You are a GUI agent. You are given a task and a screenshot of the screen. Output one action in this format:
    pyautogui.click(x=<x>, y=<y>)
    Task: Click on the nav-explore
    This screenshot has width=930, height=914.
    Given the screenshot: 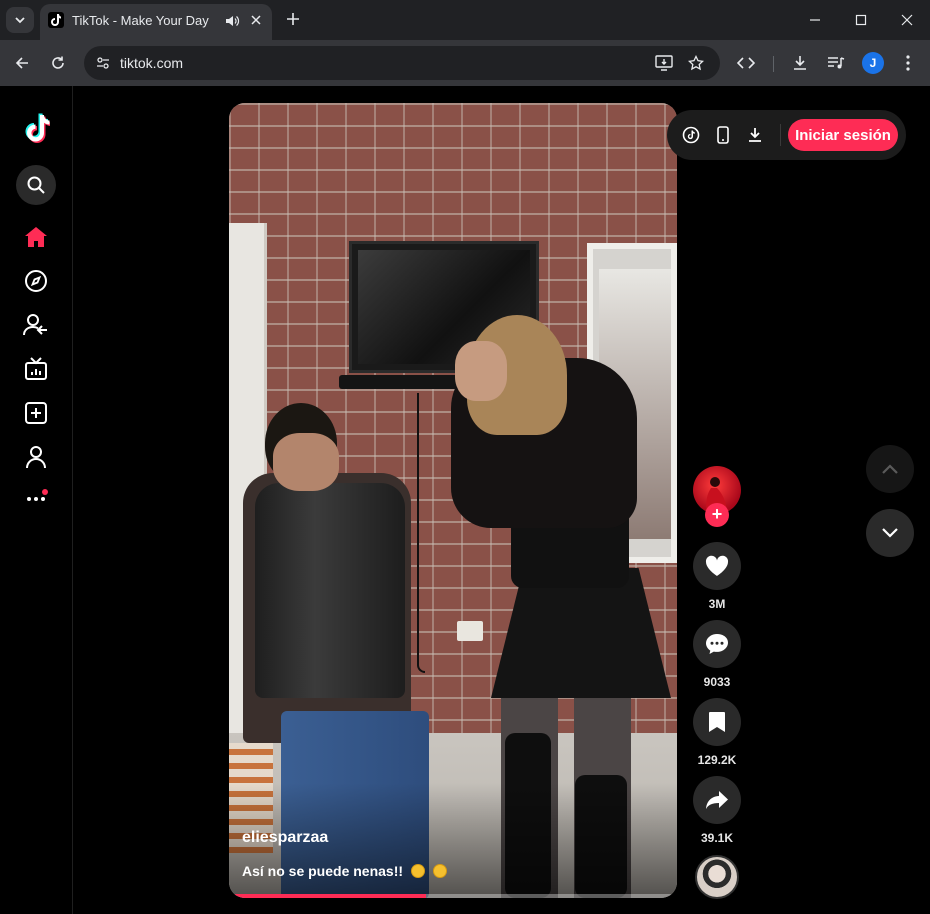 What is the action you would take?
    pyautogui.click(x=36, y=281)
    